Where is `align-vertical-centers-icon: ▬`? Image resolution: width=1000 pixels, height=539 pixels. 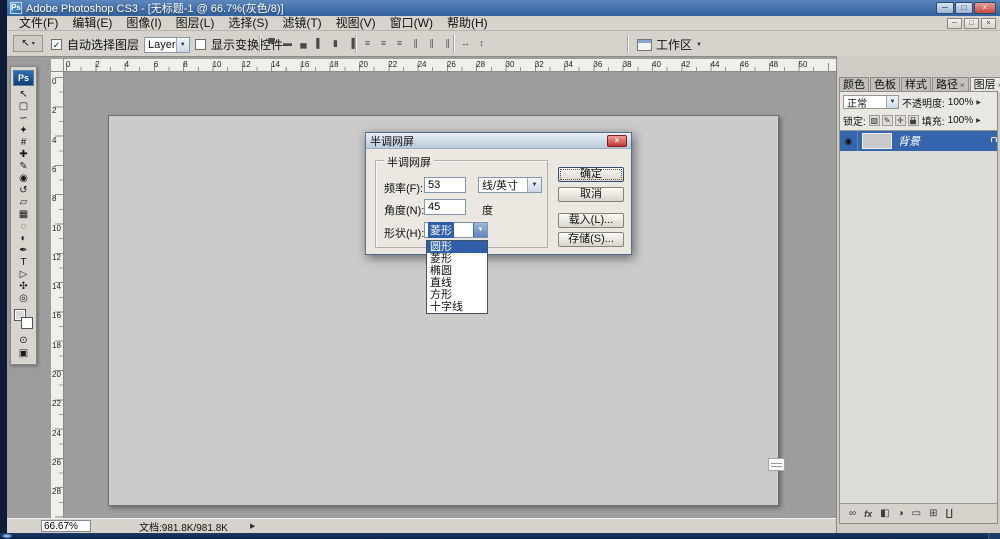
align-vertical-centers-icon: ▬ is located at coordinates (287, 43).